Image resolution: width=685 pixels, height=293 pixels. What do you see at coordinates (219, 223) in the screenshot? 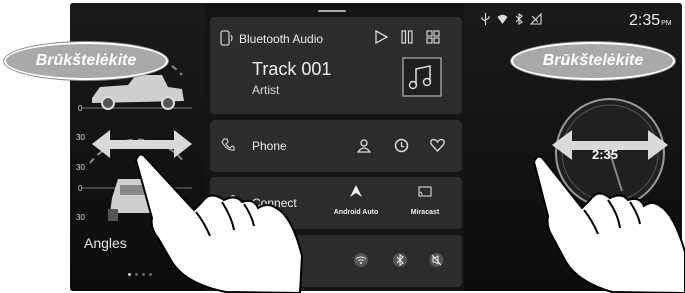
I see `left-hand-illustration` at bounding box center [219, 223].